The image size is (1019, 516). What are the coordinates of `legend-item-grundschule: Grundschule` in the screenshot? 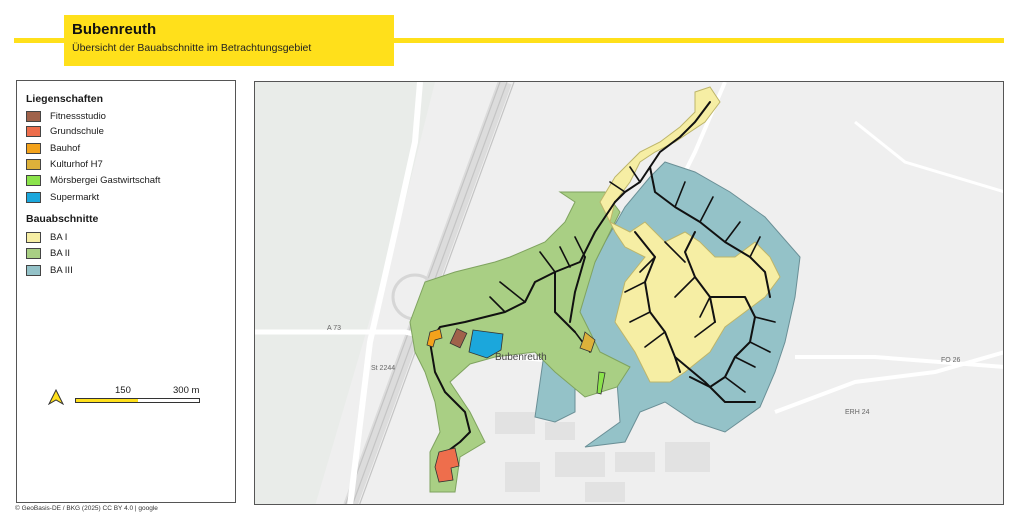 It's located at (65, 131).